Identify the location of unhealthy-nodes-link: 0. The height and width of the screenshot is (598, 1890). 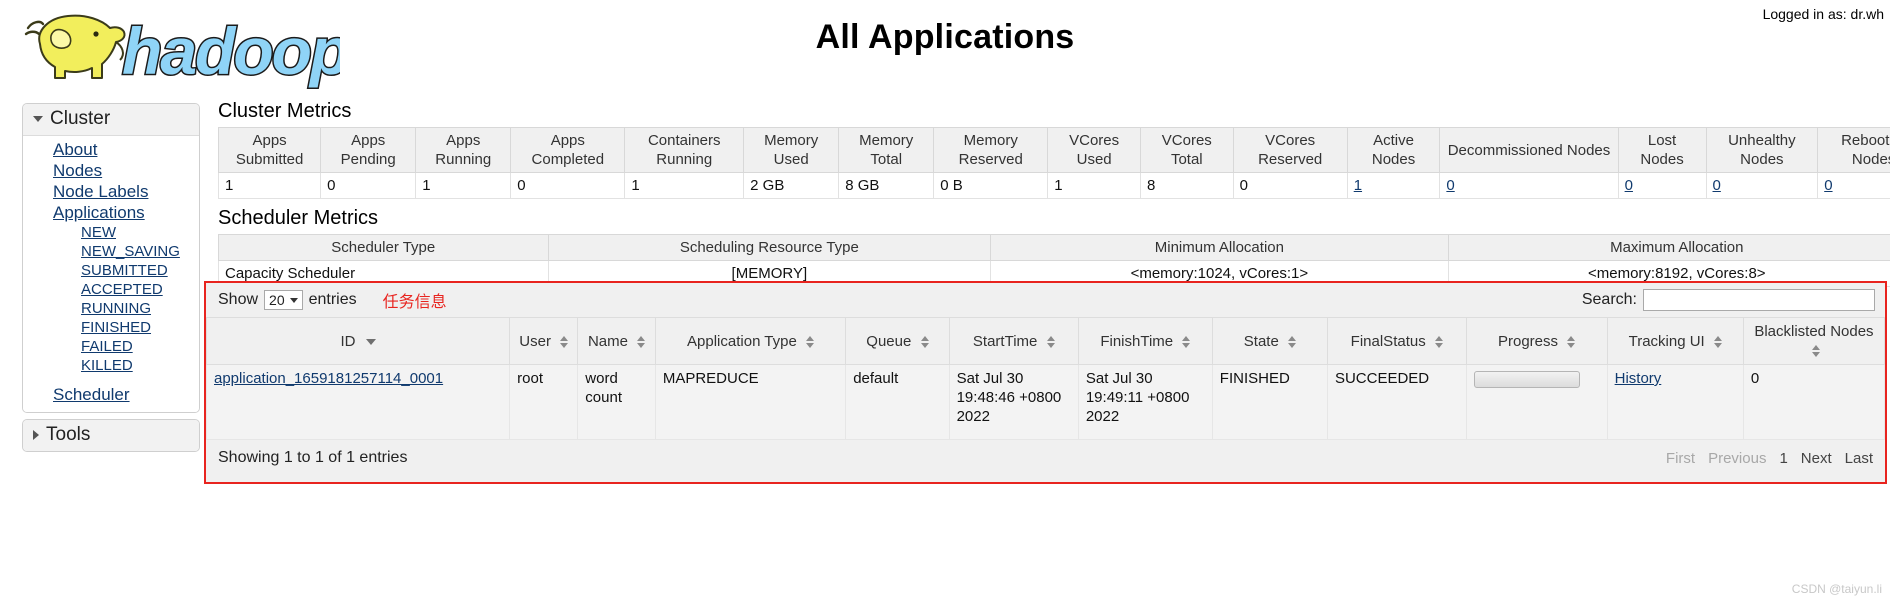
(1717, 185).